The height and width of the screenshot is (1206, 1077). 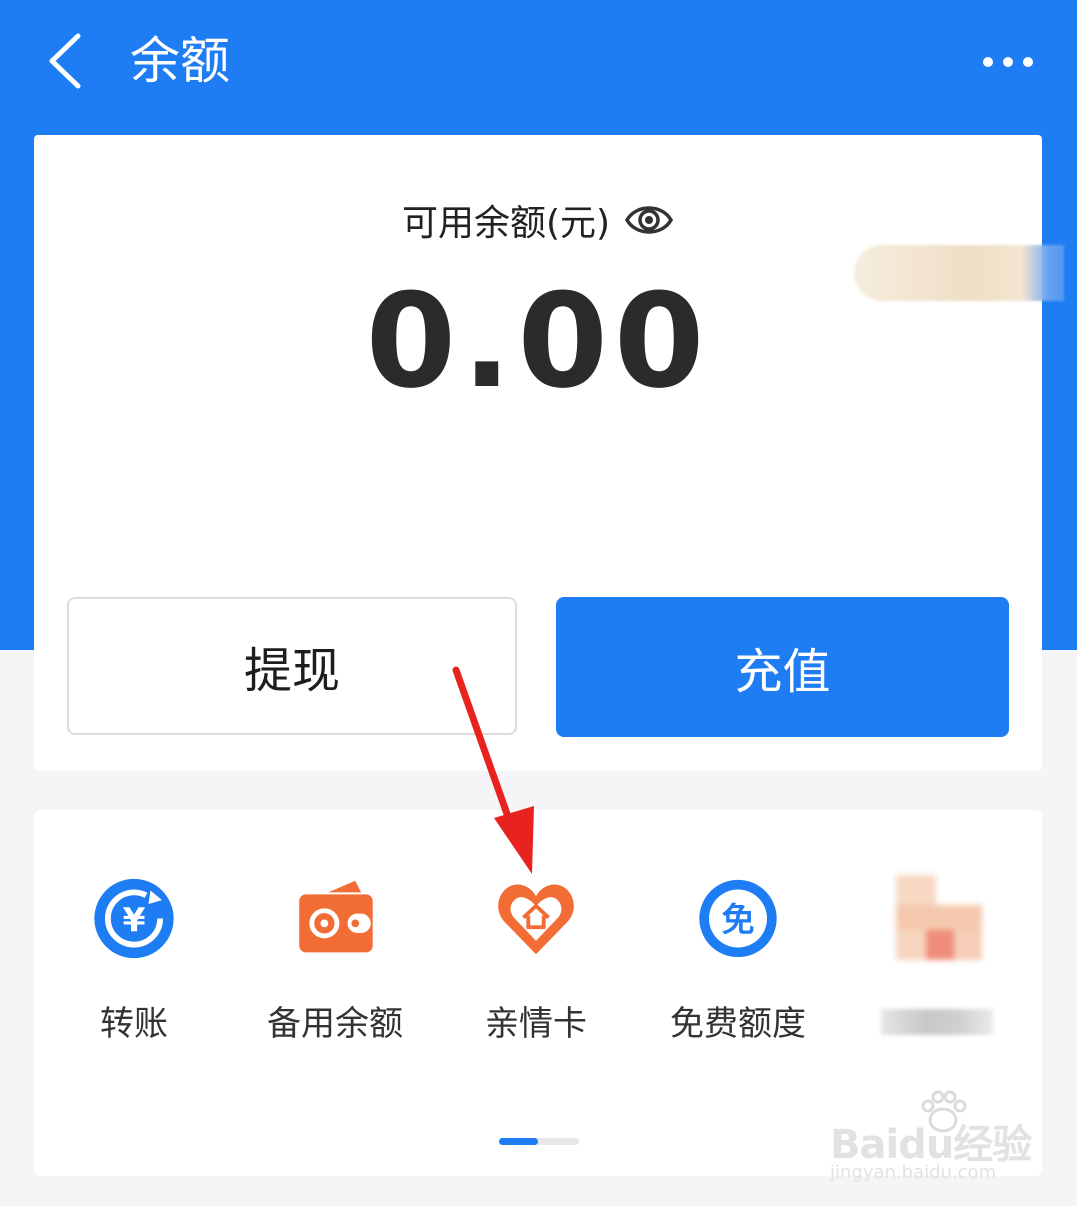 I want to click on page-title: 余额, so click(x=180, y=61).